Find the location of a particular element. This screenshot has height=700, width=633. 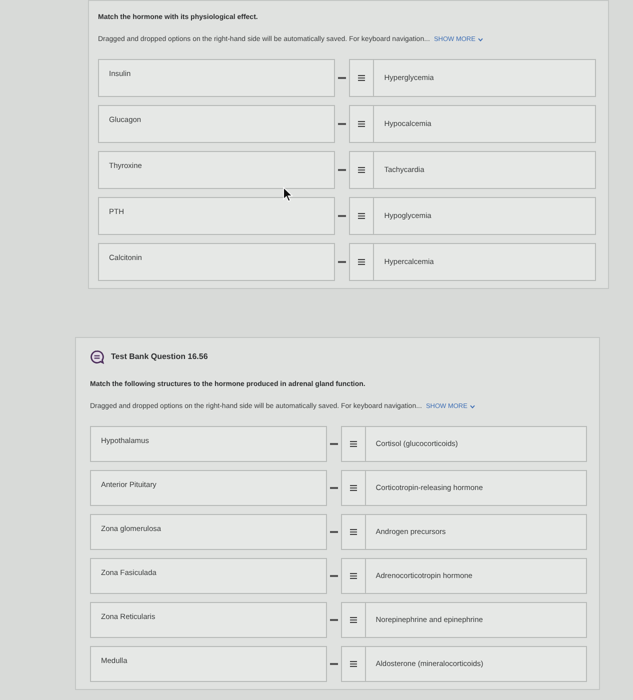

mouse-cursor-icon is located at coordinates (288, 194).